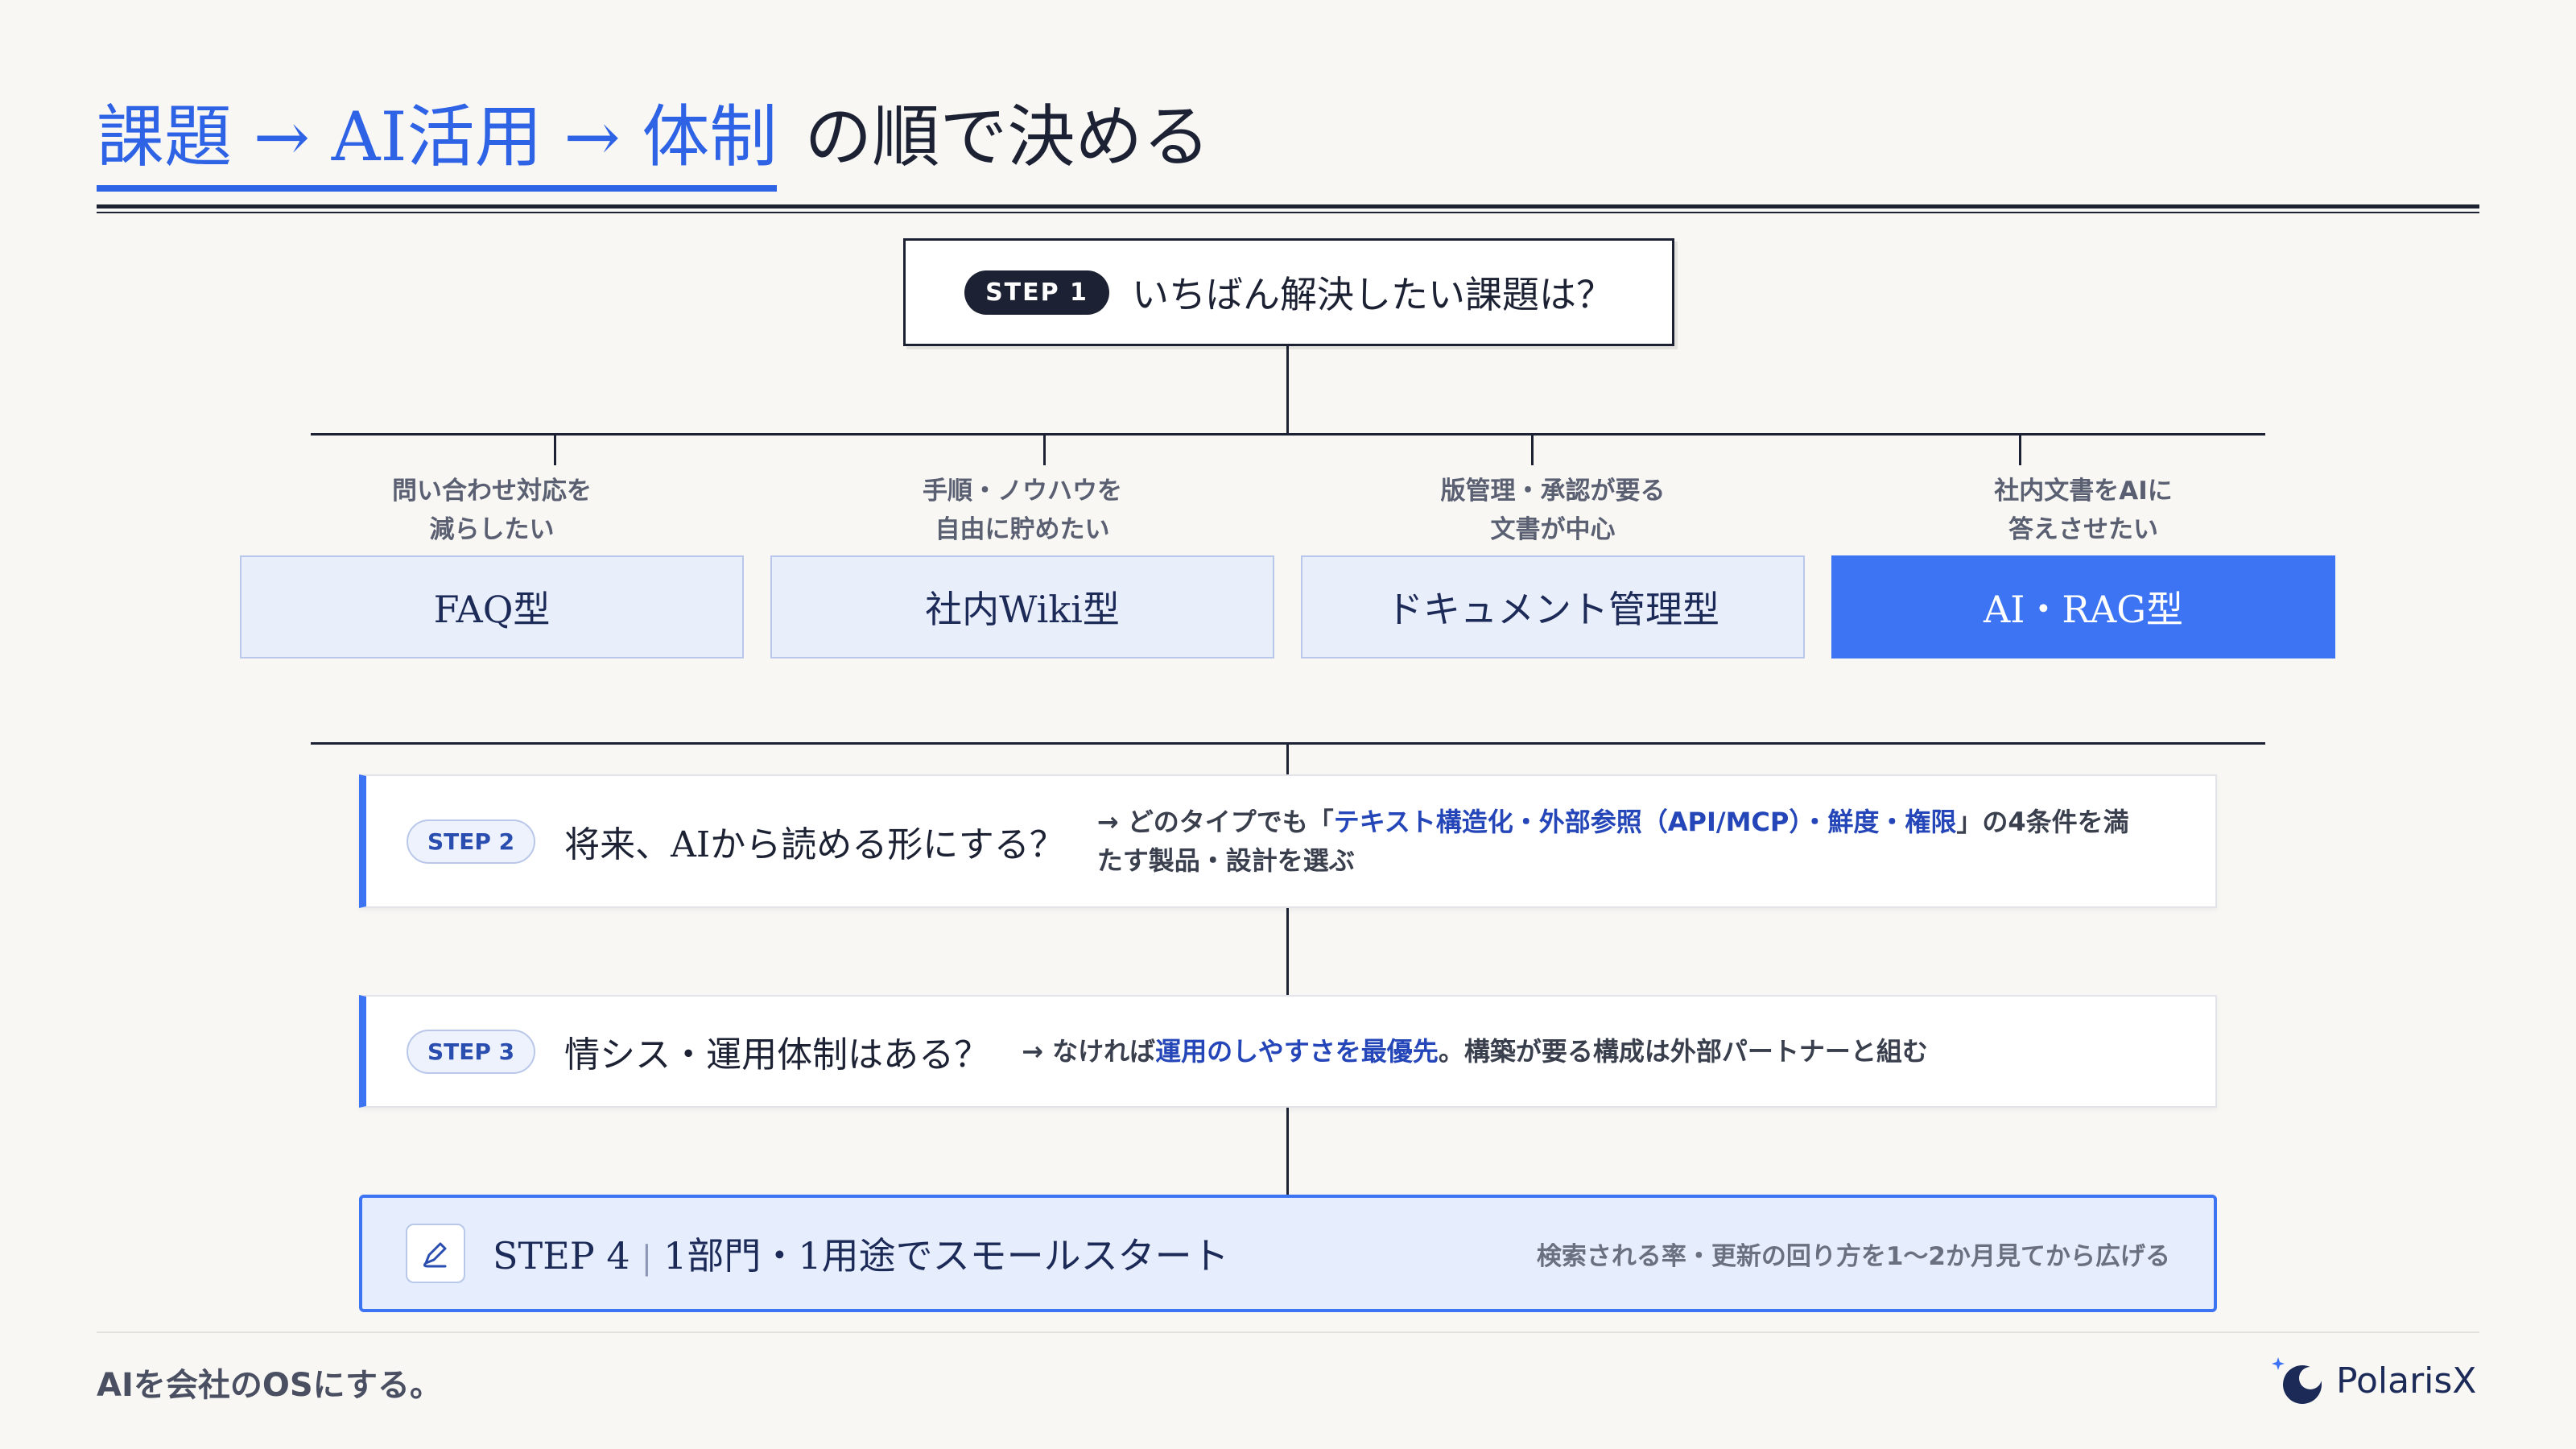 The height and width of the screenshot is (1449, 2576). What do you see at coordinates (492, 606) in the screenshot?
I see `category-faq: FAQ型` at bounding box center [492, 606].